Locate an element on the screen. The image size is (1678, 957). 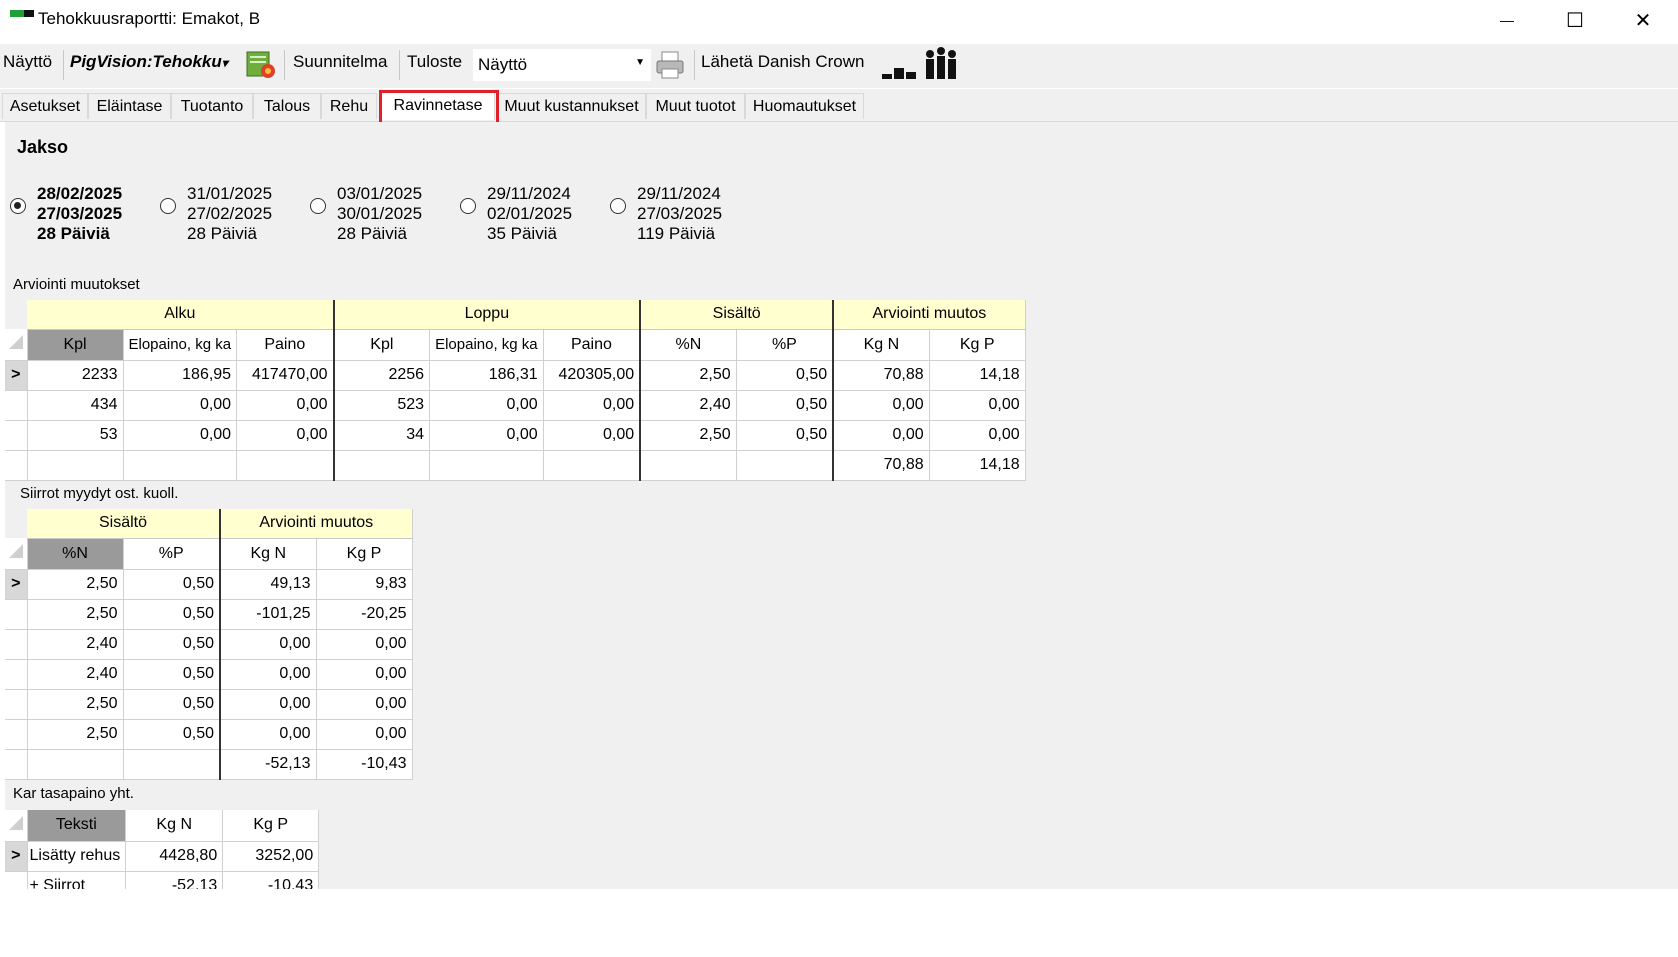
table-row: 2,40 0,50 0,00 0,00 is located at coordinates (209, 644).